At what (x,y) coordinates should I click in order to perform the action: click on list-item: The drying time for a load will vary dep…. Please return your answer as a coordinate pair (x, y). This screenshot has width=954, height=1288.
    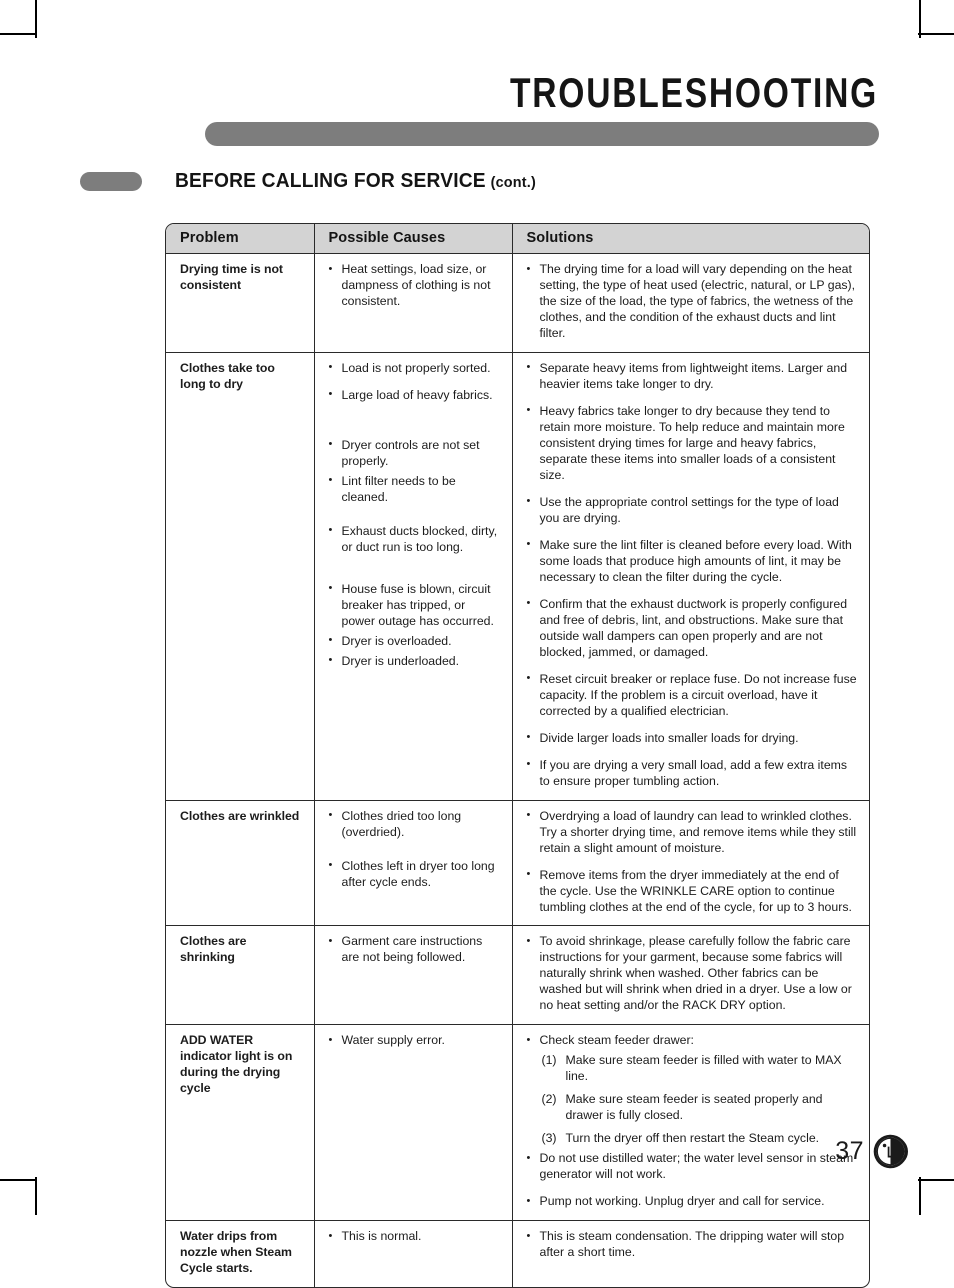
    Looking at the image, I should click on (693, 302).